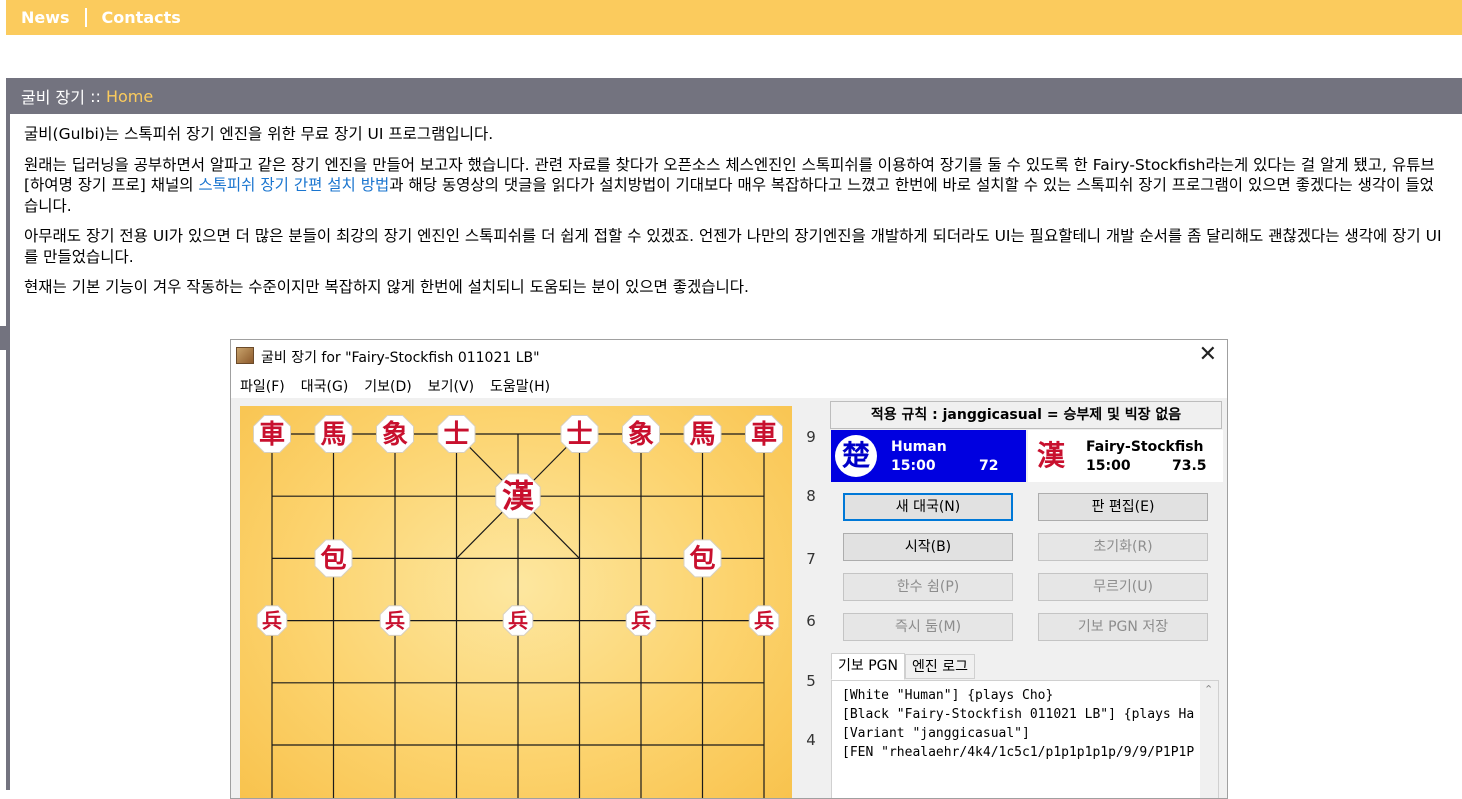 The height and width of the screenshot is (799, 1462). I want to click on player-han-panel: 漢 Fairy-Stockfish 15:00 73.5, so click(1125, 456).